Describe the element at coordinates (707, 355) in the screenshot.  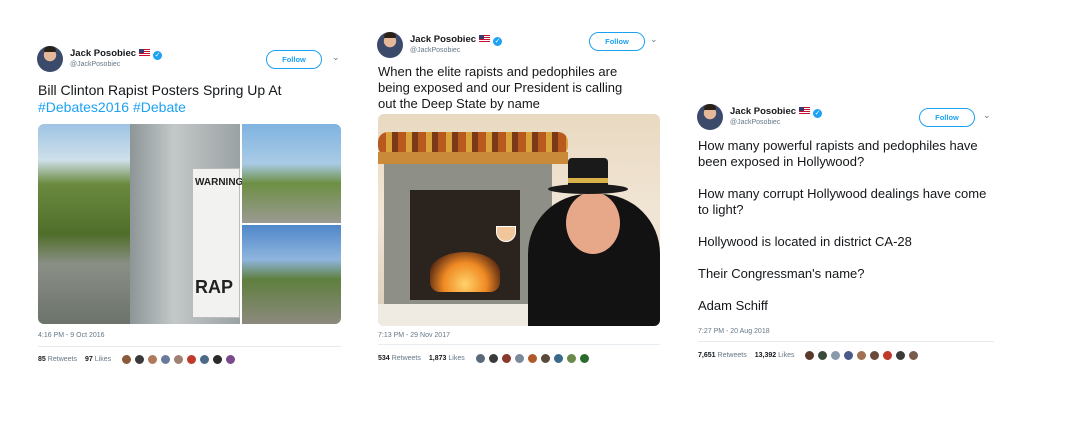
I see `retweet-count: 7,651` at that location.